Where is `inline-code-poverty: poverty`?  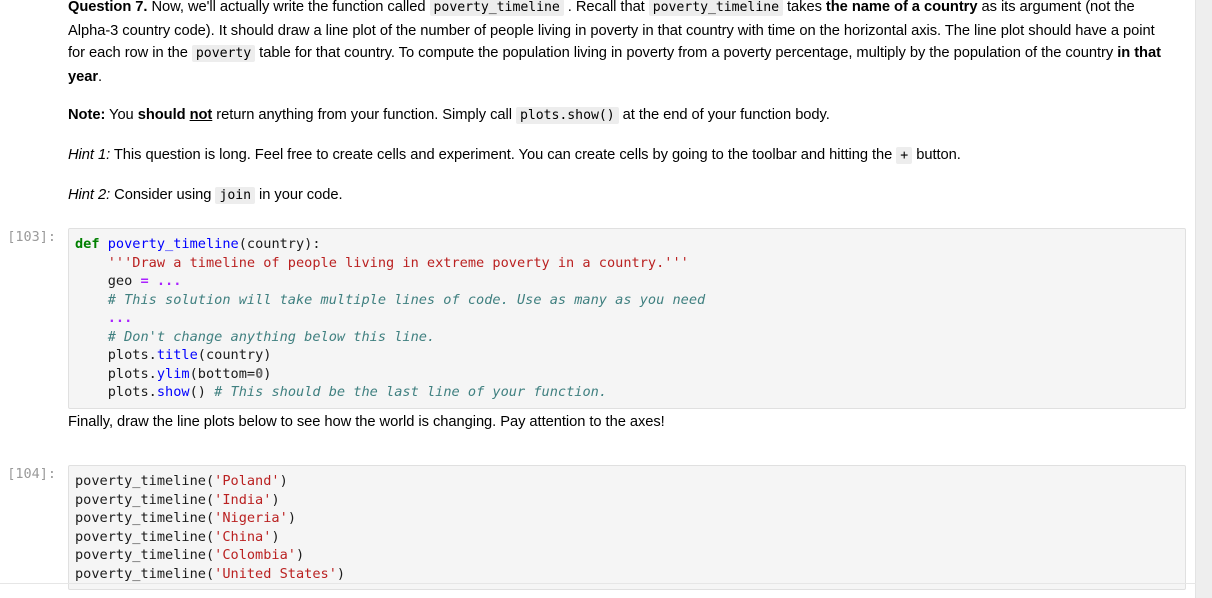
inline-code-poverty: poverty is located at coordinates (223, 54).